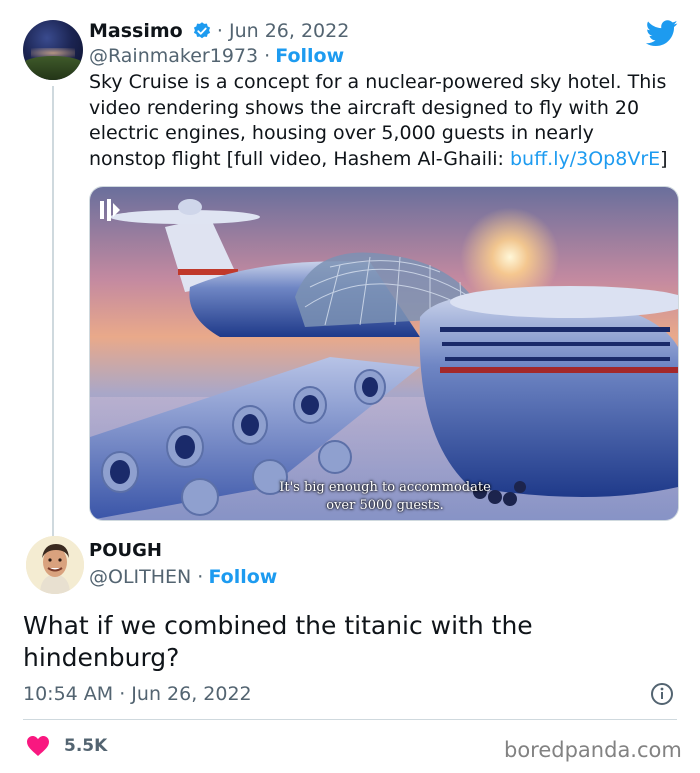 This screenshot has height=773, width=700. I want to click on reply-author-name: POUGH, so click(125, 550).